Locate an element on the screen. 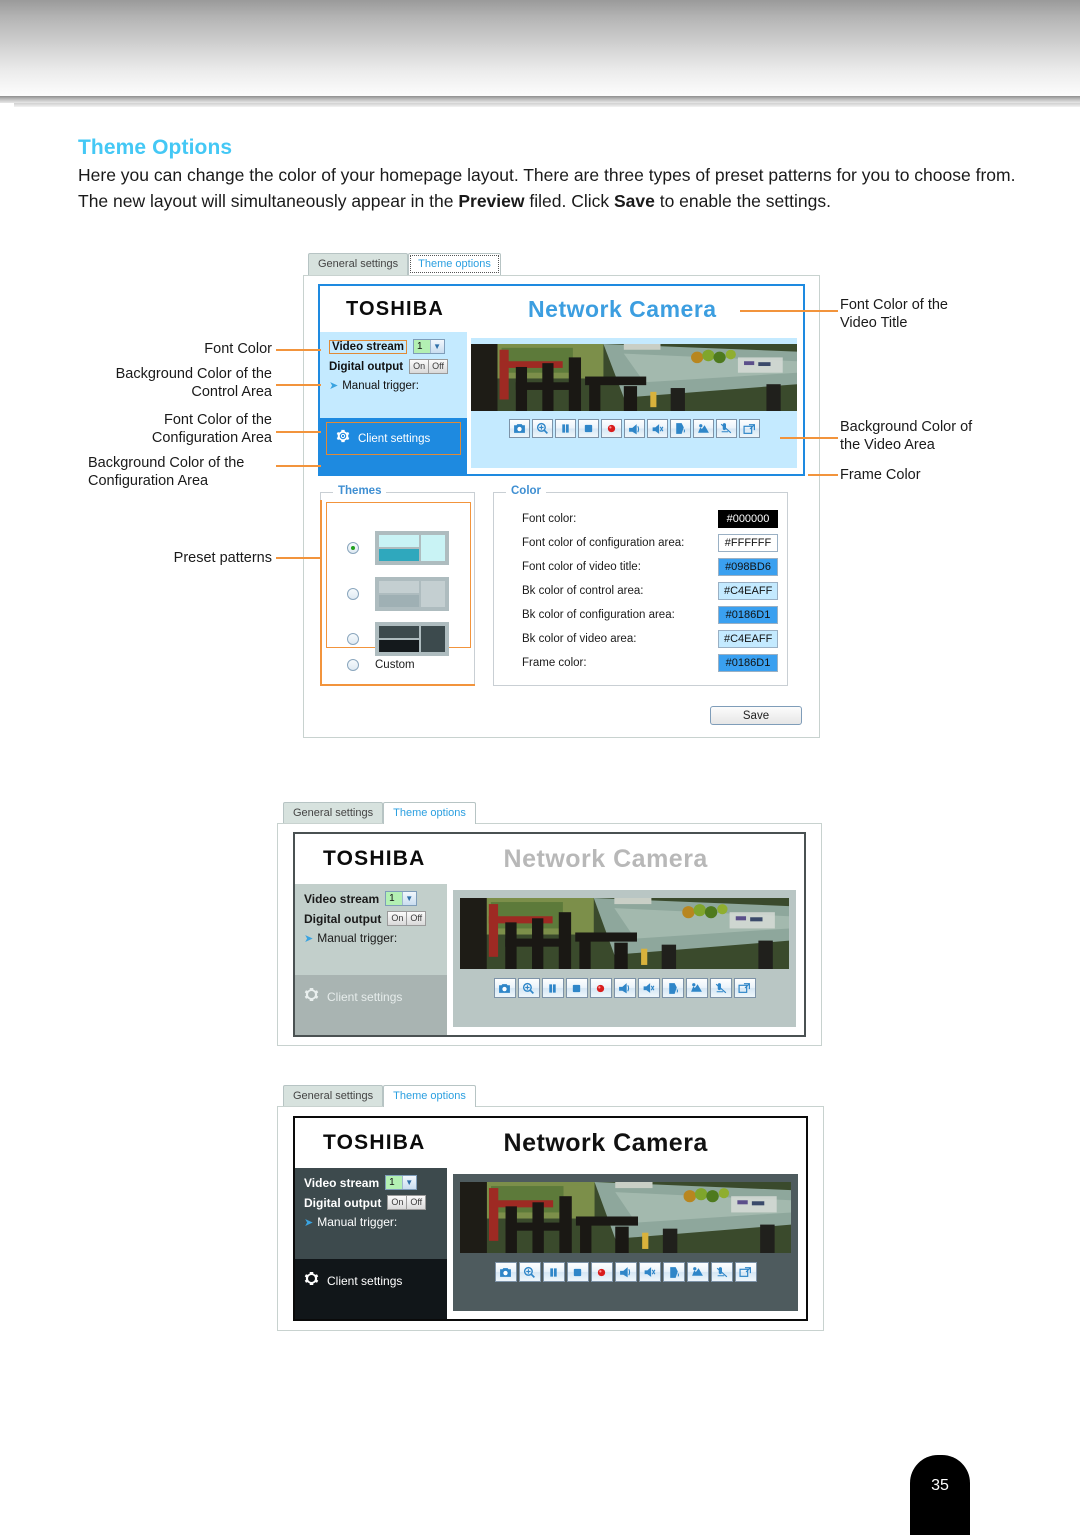  radio-preset-blue is located at coordinates (353, 548).